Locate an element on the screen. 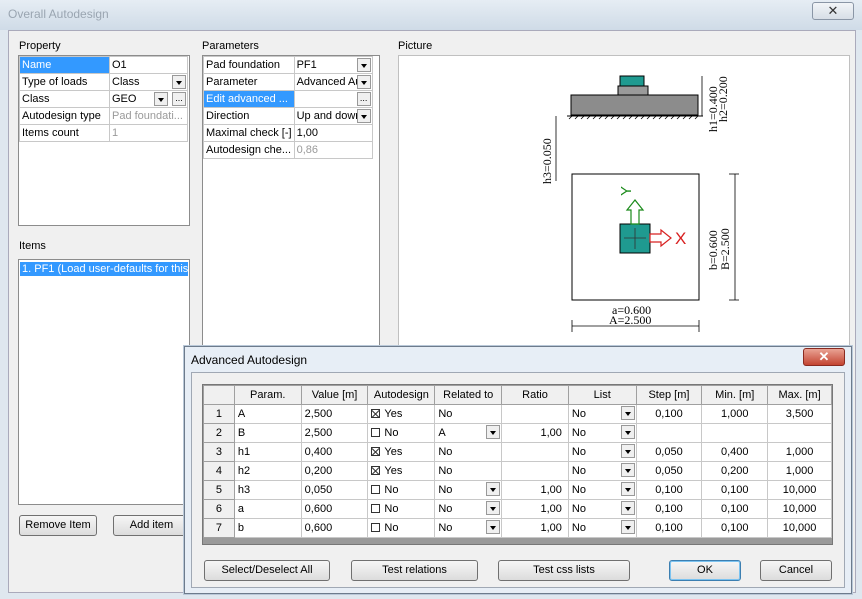 The image size is (862, 599). column-header: Autodesign is located at coordinates (401, 395).